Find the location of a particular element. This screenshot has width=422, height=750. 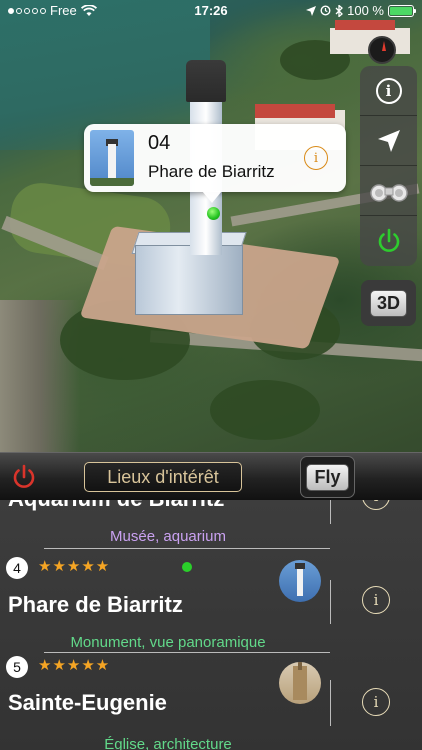

power-map-button is located at coordinates (388, 241).